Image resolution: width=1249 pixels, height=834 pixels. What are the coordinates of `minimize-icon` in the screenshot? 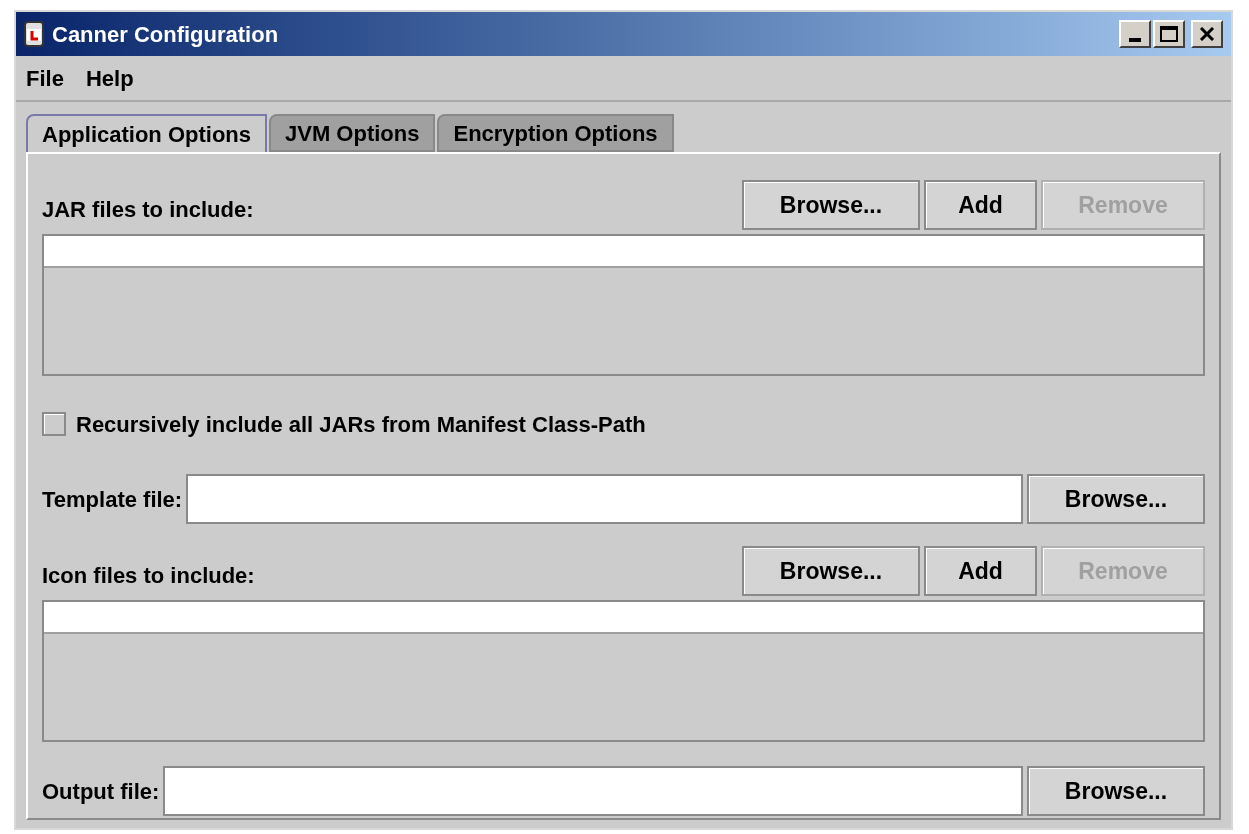 It's located at (1135, 40).